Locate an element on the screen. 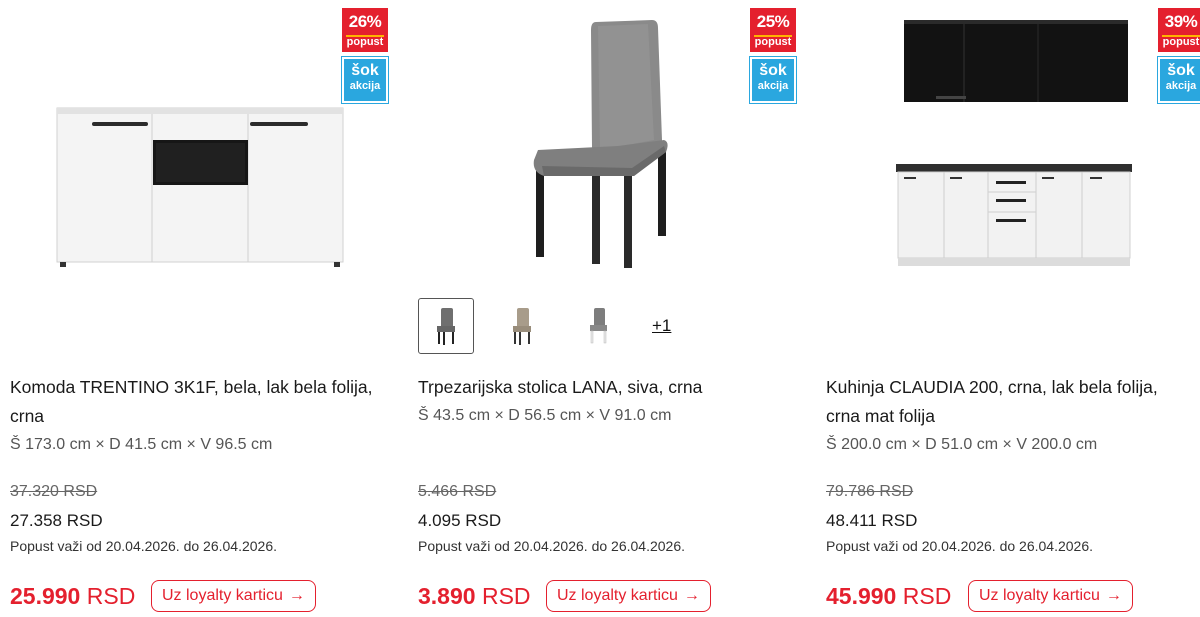 The width and height of the screenshot is (1200, 617). badge-stack: 26% popust šok akcija is located at coordinates (365, 56).